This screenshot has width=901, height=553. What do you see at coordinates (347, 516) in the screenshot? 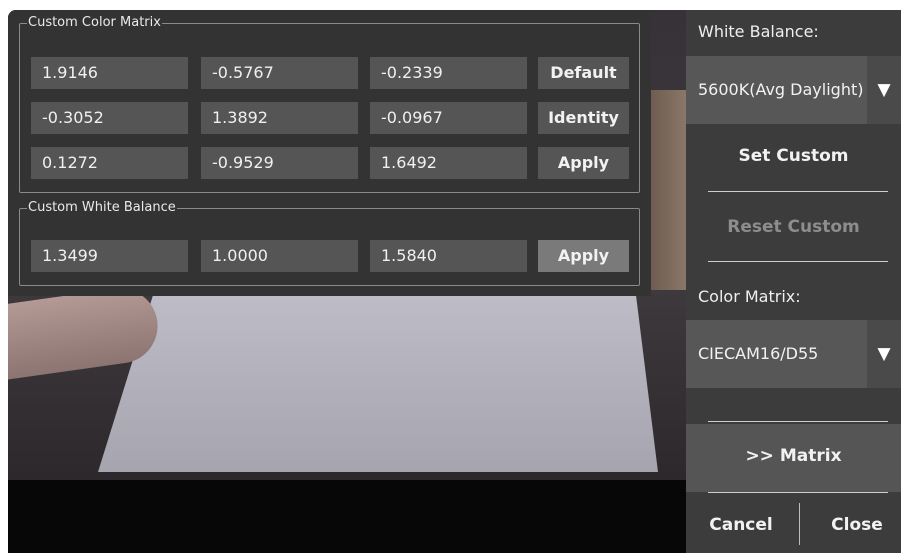
I see `preview-bottom-strip` at bounding box center [347, 516].